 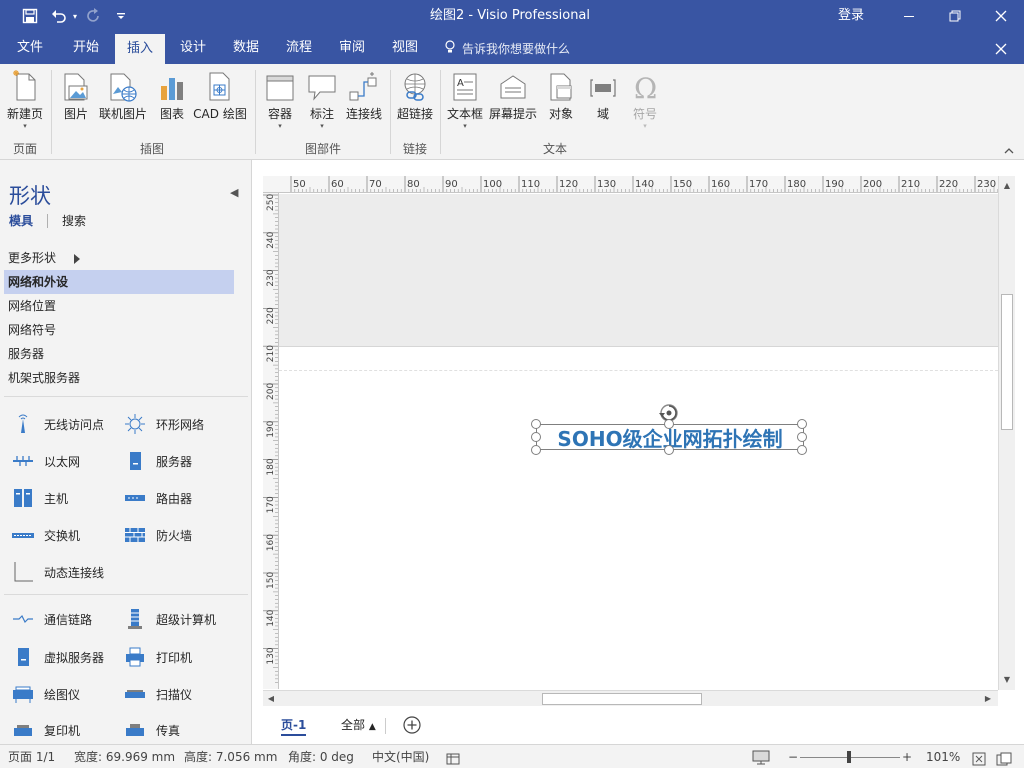 What do you see at coordinates (75, 16) in the screenshot?
I see `undo-dropdown-icon: ▾` at bounding box center [75, 16].